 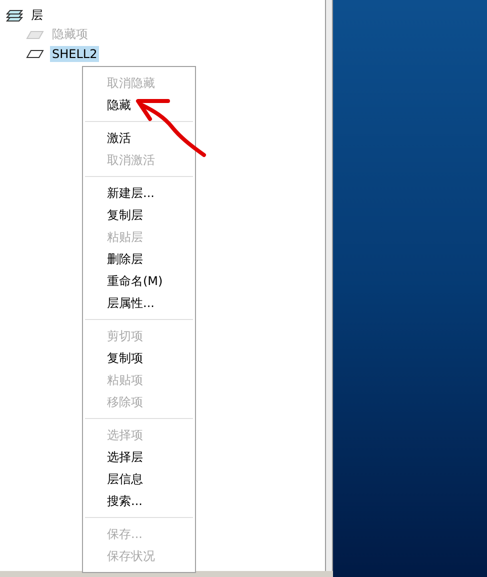 What do you see at coordinates (14, 15) in the screenshot?
I see `layers-icon` at bounding box center [14, 15].